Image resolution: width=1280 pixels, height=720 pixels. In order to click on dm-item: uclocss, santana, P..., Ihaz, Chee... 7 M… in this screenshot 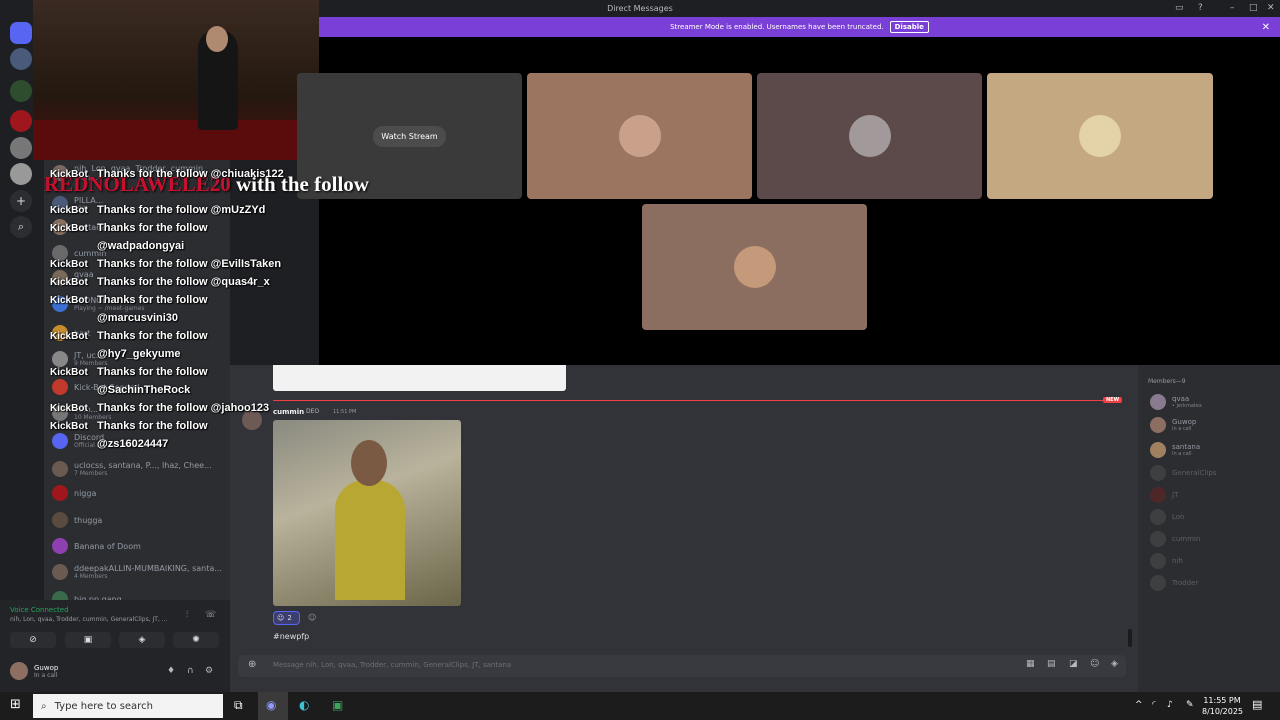, I will do `click(140, 469)`.